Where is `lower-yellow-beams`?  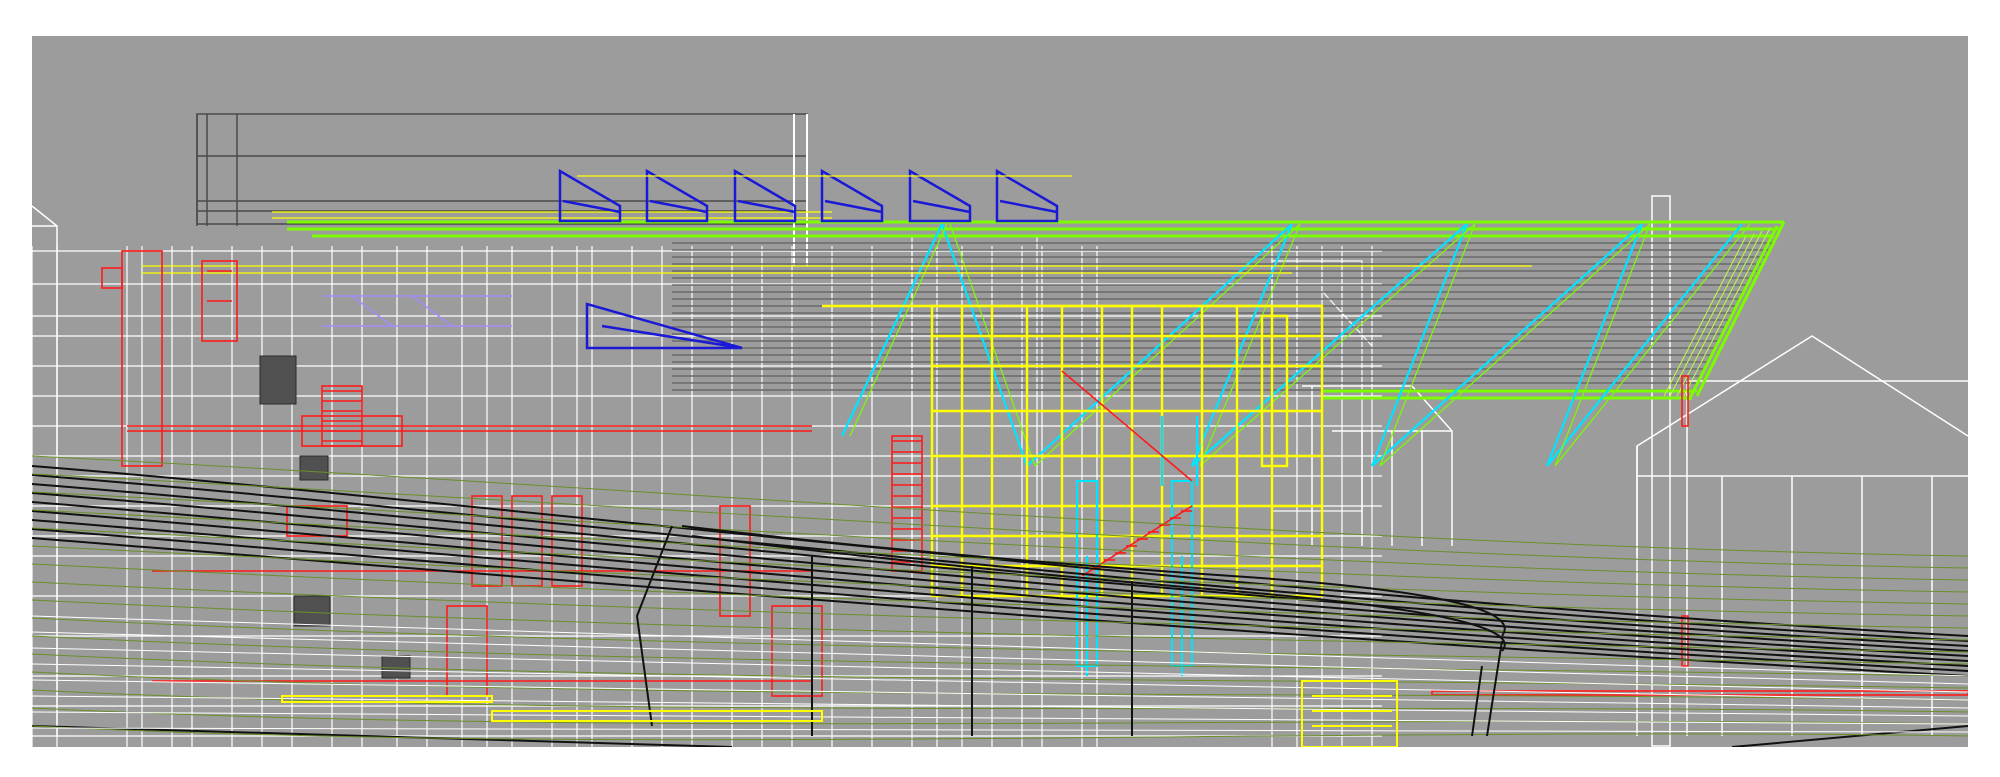 lower-yellow-beams is located at coordinates (839, 713).